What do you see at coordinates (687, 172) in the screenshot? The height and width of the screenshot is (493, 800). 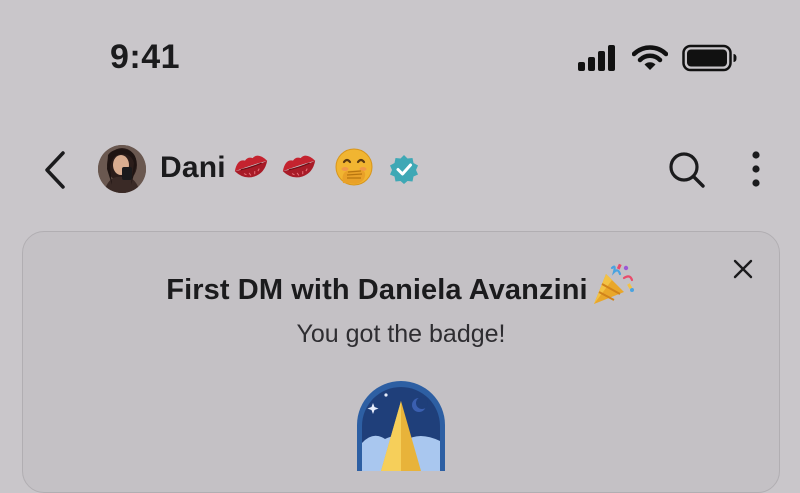 I see `search-icon` at bounding box center [687, 172].